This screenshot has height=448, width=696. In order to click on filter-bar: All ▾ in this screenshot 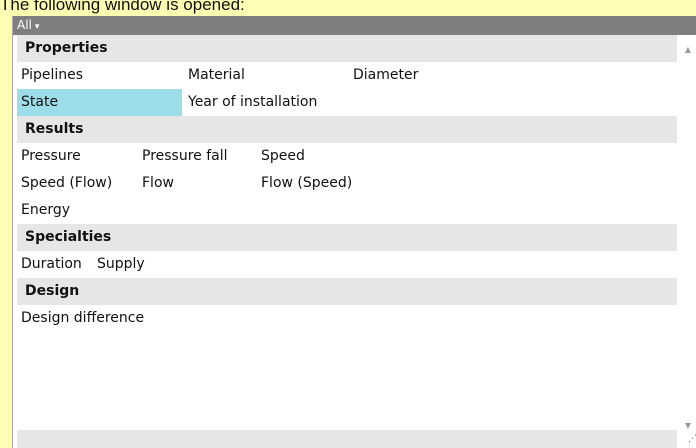, I will do `click(354, 25)`.